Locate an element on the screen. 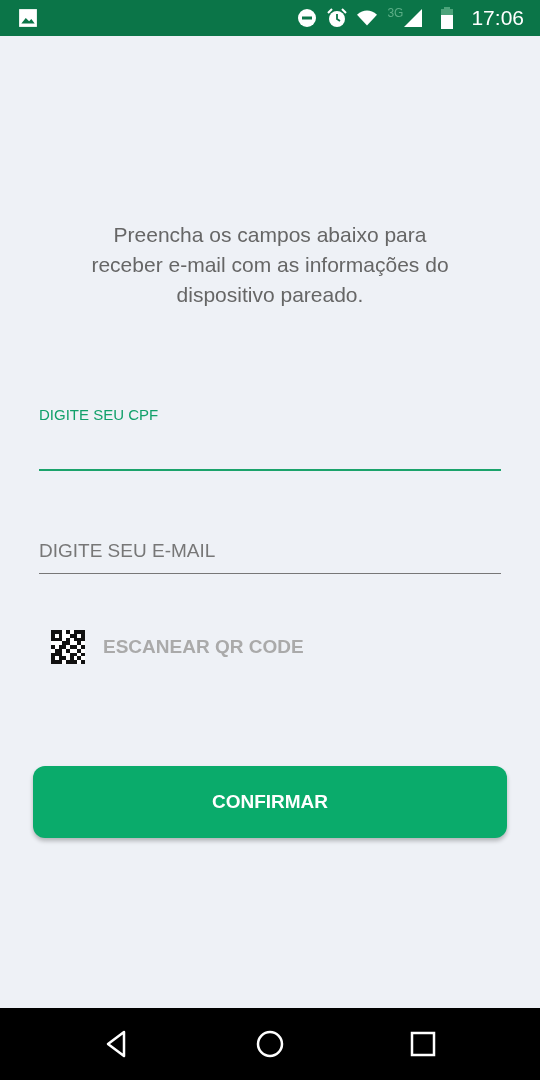 The image size is (540, 1080). input-field: DIGITE SEU E-MAIL is located at coordinates (270, 553).